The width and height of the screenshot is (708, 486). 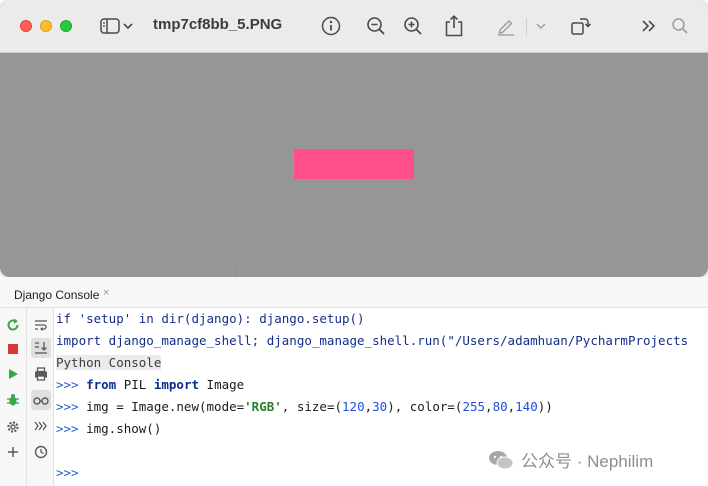 What do you see at coordinates (41, 374) in the screenshot?
I see `print-icon` at bounding box center [41, 374].